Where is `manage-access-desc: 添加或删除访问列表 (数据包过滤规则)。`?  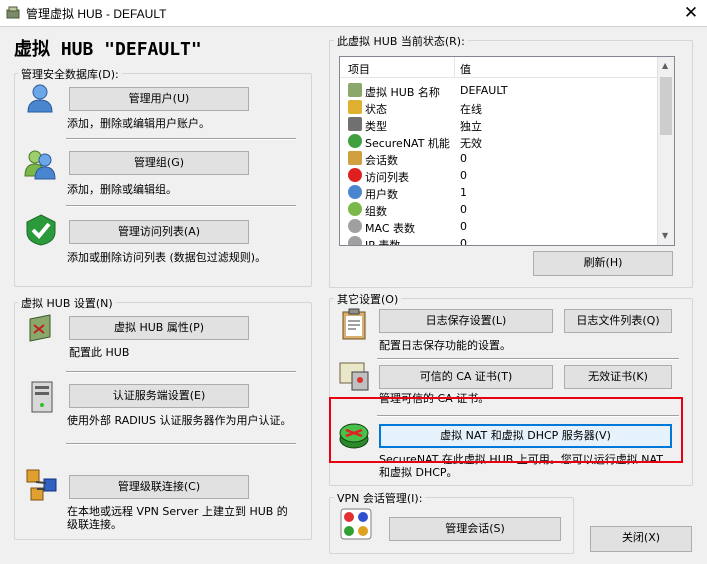
manage-access-desc: 添加或删除访问列表 (数据包过滤规则)。 is located at coordinates (167, 257).